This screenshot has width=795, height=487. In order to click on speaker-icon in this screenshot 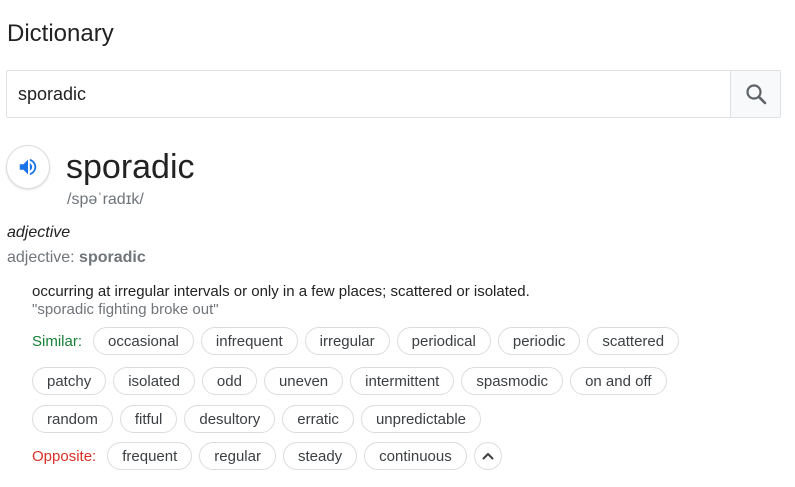, I will do `click(28, 167)`.